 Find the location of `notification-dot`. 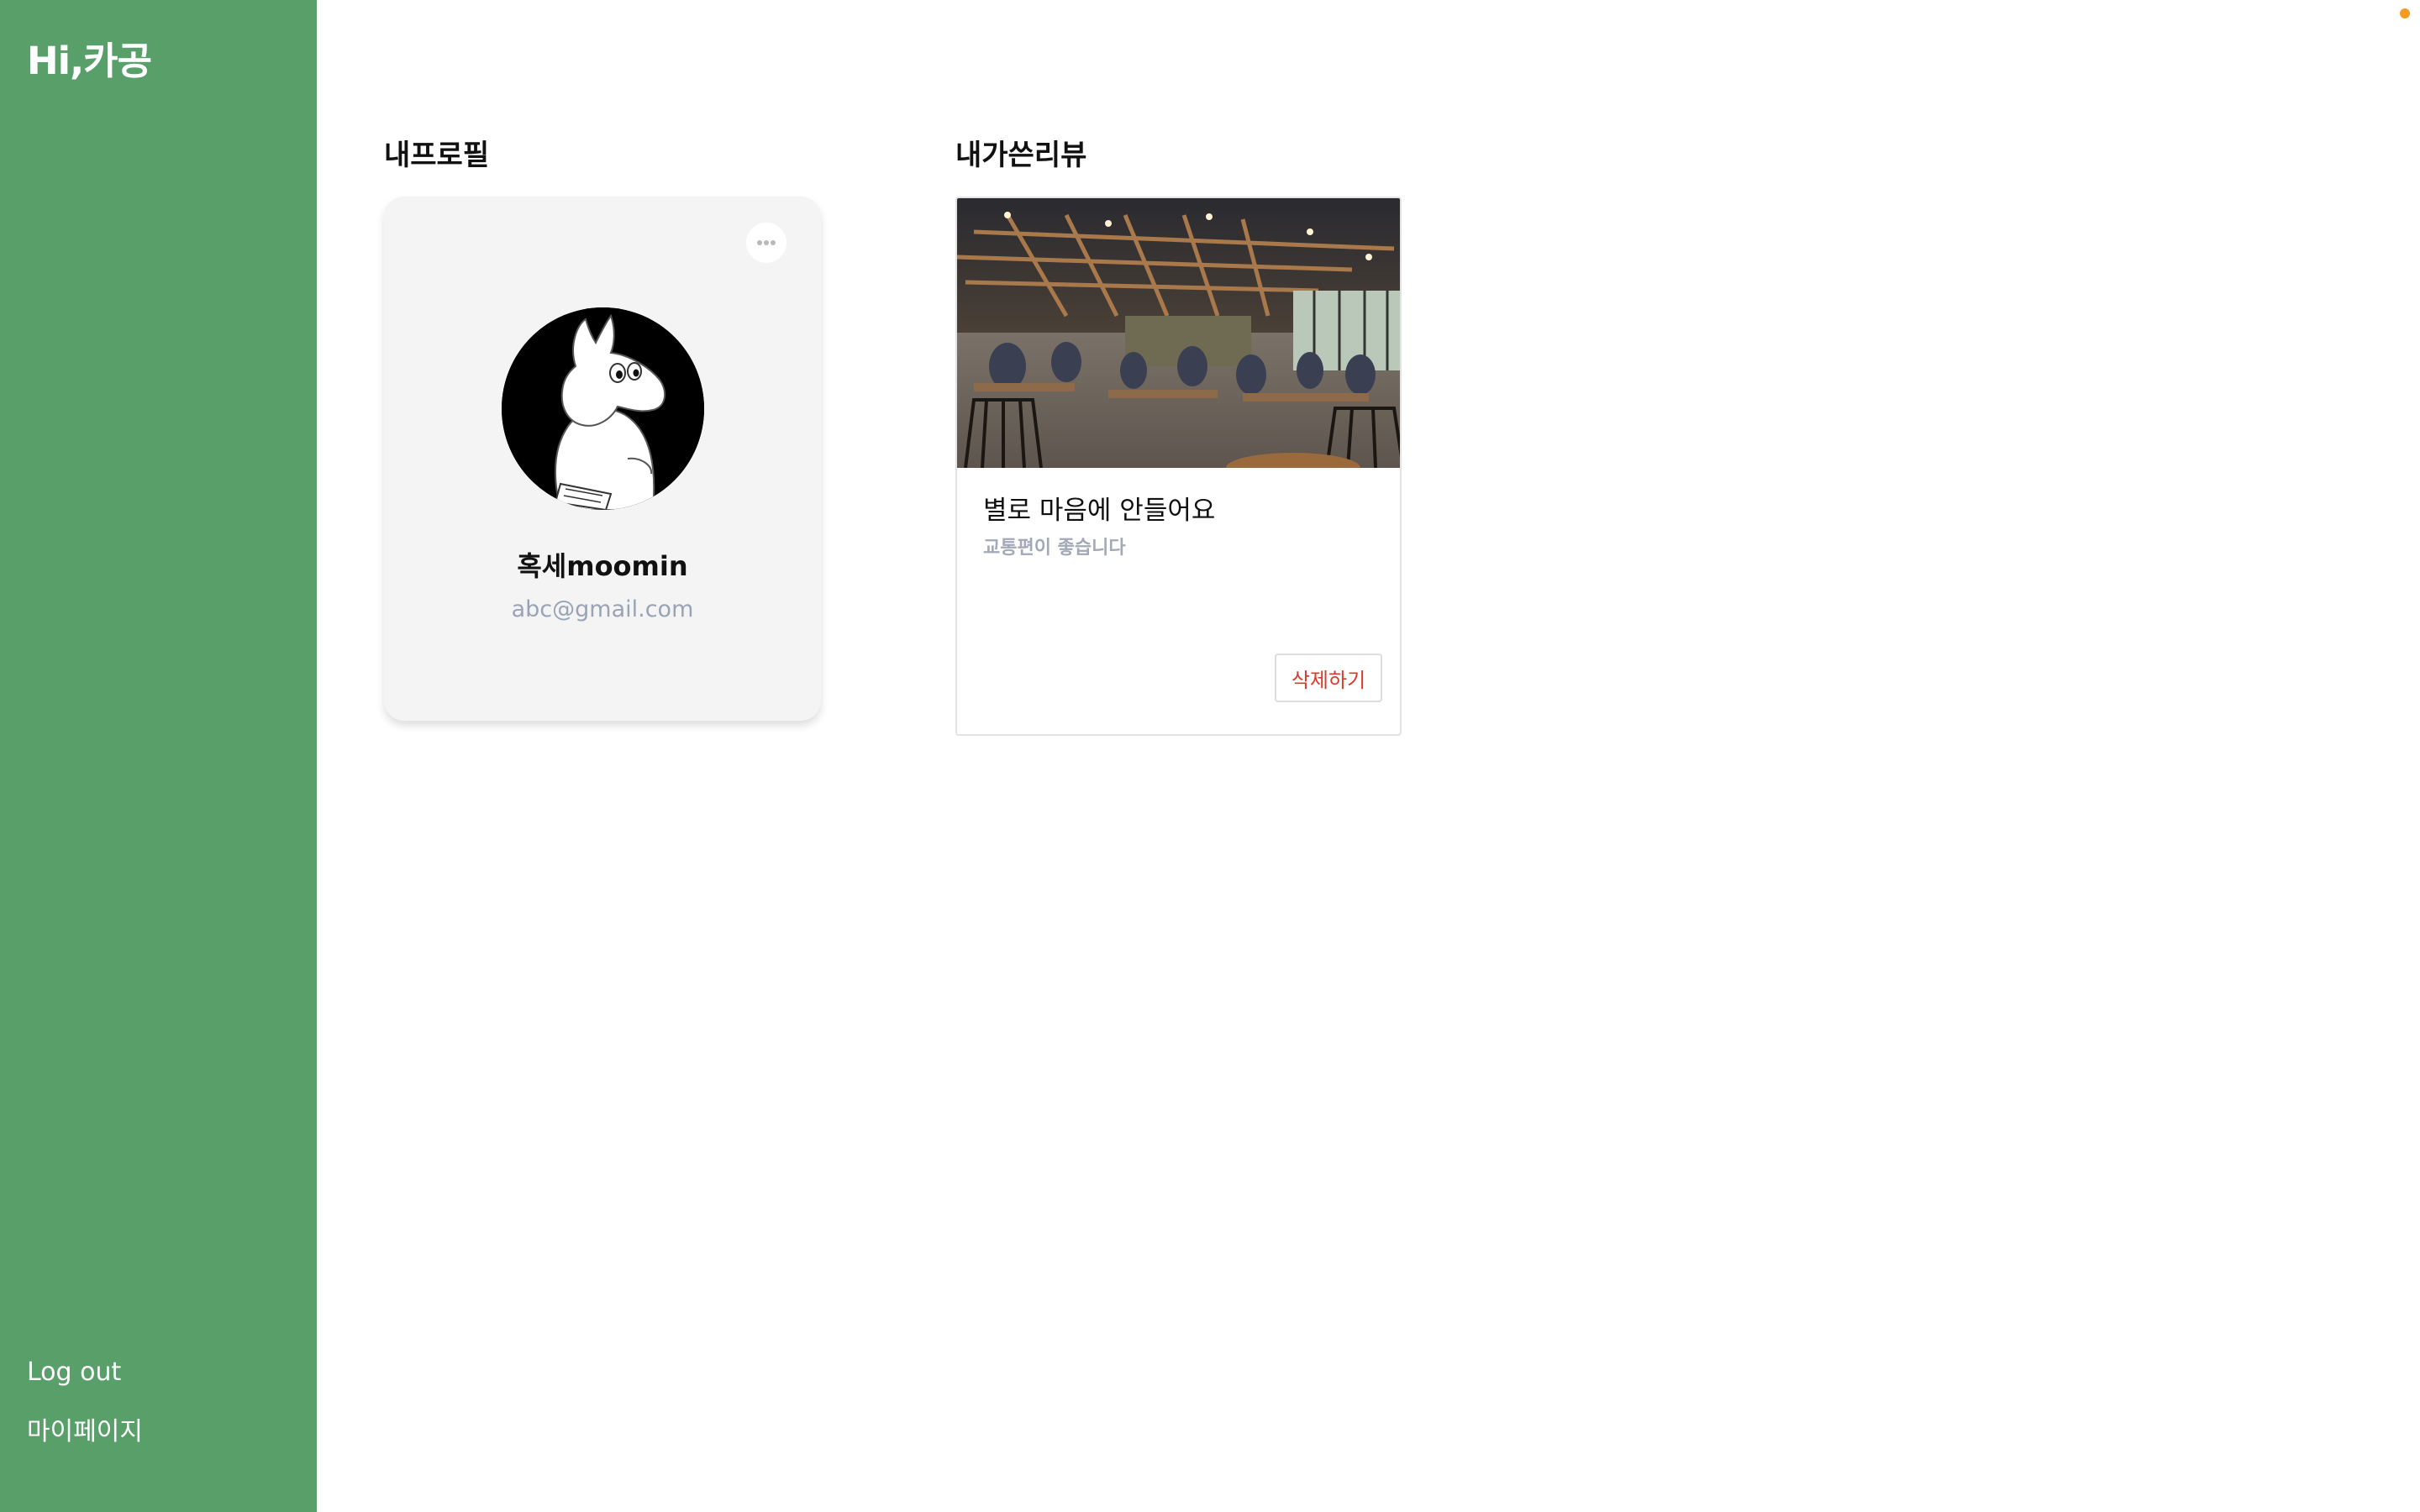

notification-dot is located at coordinates (2405, 13).